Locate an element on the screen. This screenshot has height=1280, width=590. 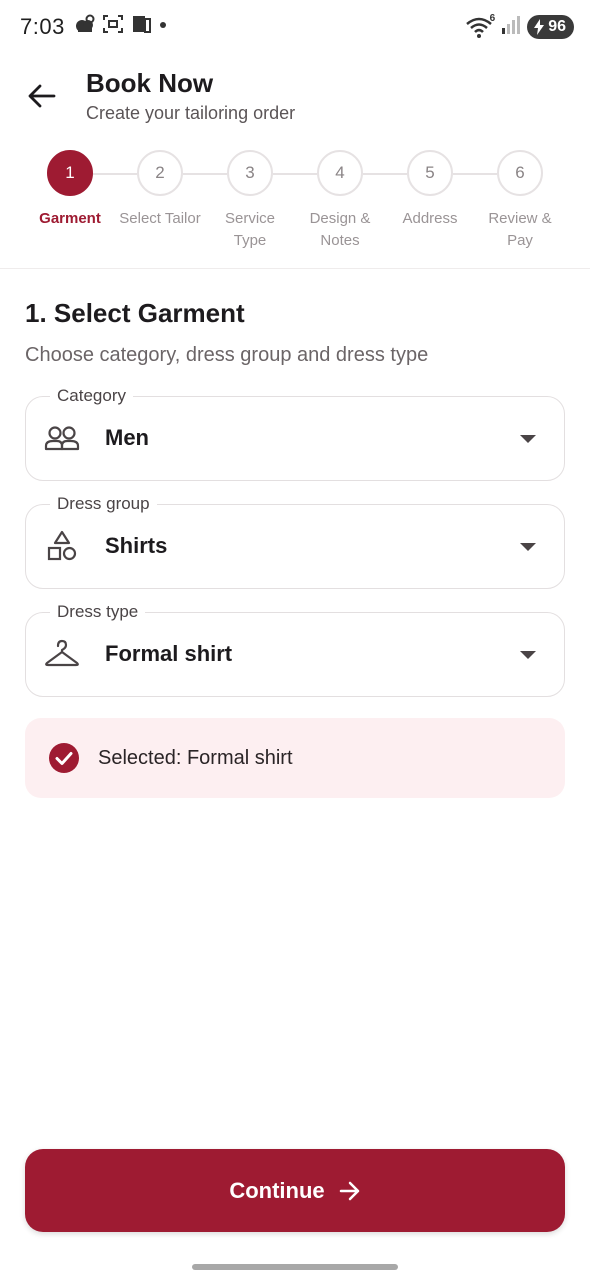
home-indicator is located at coordinates (295, 1267).